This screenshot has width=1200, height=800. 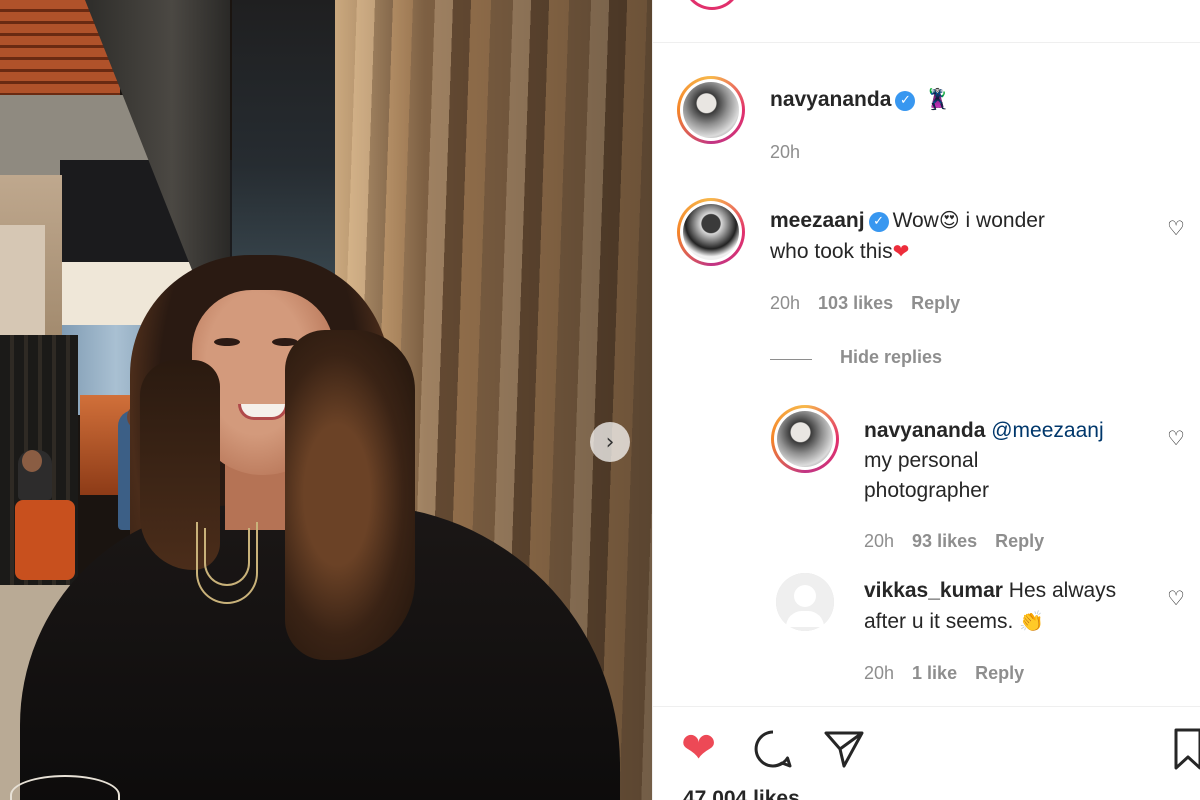 I want to click on comment-text-part: i wonder, so click(x=1002, y=220).